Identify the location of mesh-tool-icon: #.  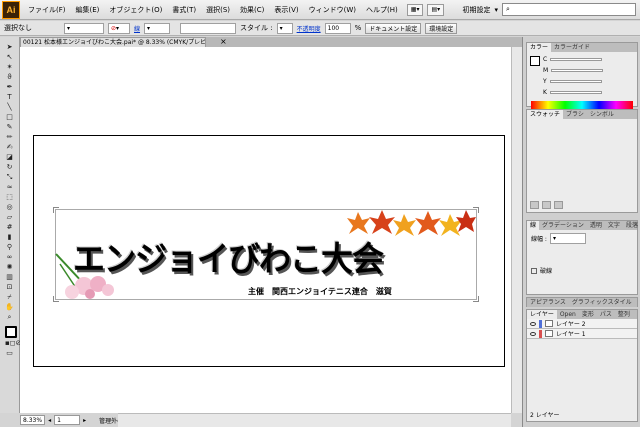
(9, 227).